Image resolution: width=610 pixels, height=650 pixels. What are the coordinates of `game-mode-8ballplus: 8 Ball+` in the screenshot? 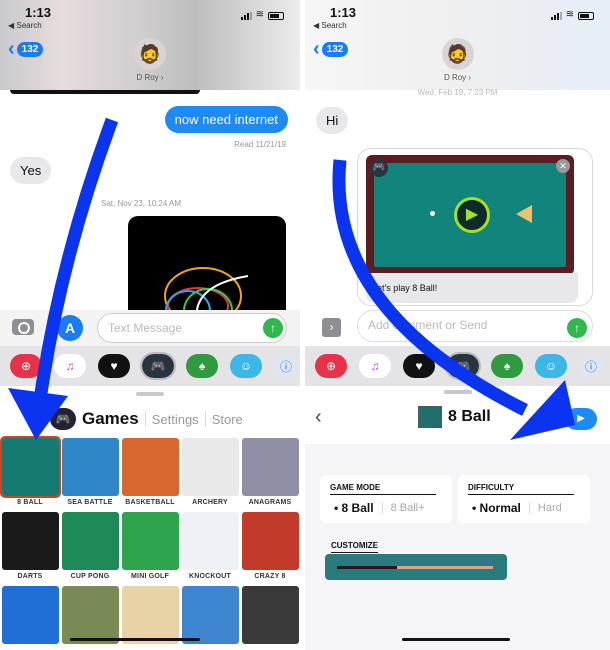 It's located at (403, 508).